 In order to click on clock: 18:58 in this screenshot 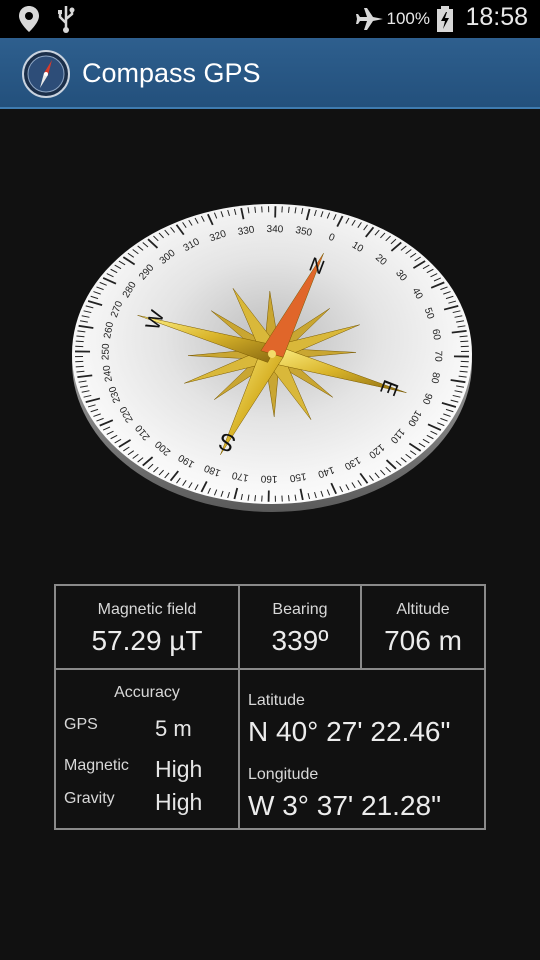, I will do `click(496, 17)`.